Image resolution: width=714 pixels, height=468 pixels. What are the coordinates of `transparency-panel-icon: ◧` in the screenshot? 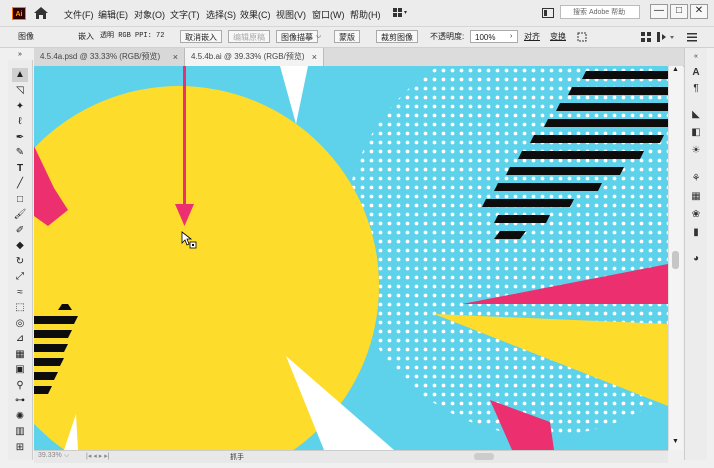 It's located at (696, 133).